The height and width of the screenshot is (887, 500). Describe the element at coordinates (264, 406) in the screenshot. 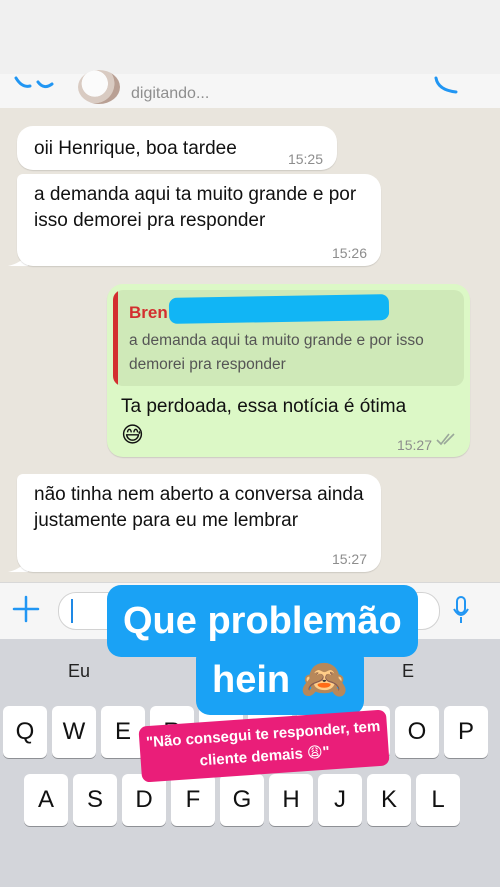

I see `message-text: Ta perdoada, essa notícia é ótima` at that location.